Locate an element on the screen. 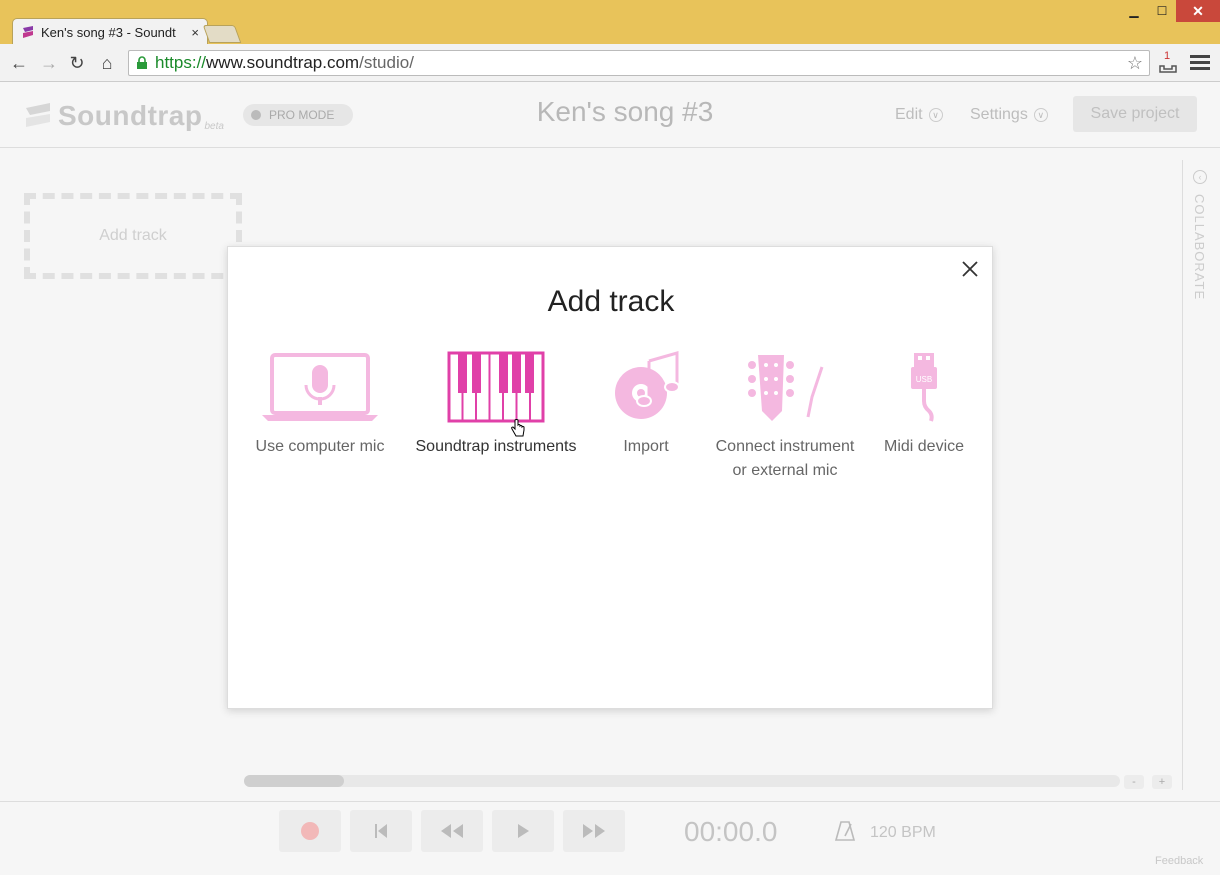 Image resolution: width=1220 pixels, height=875 pixels. close-icon is located at coordinates (970, 269).